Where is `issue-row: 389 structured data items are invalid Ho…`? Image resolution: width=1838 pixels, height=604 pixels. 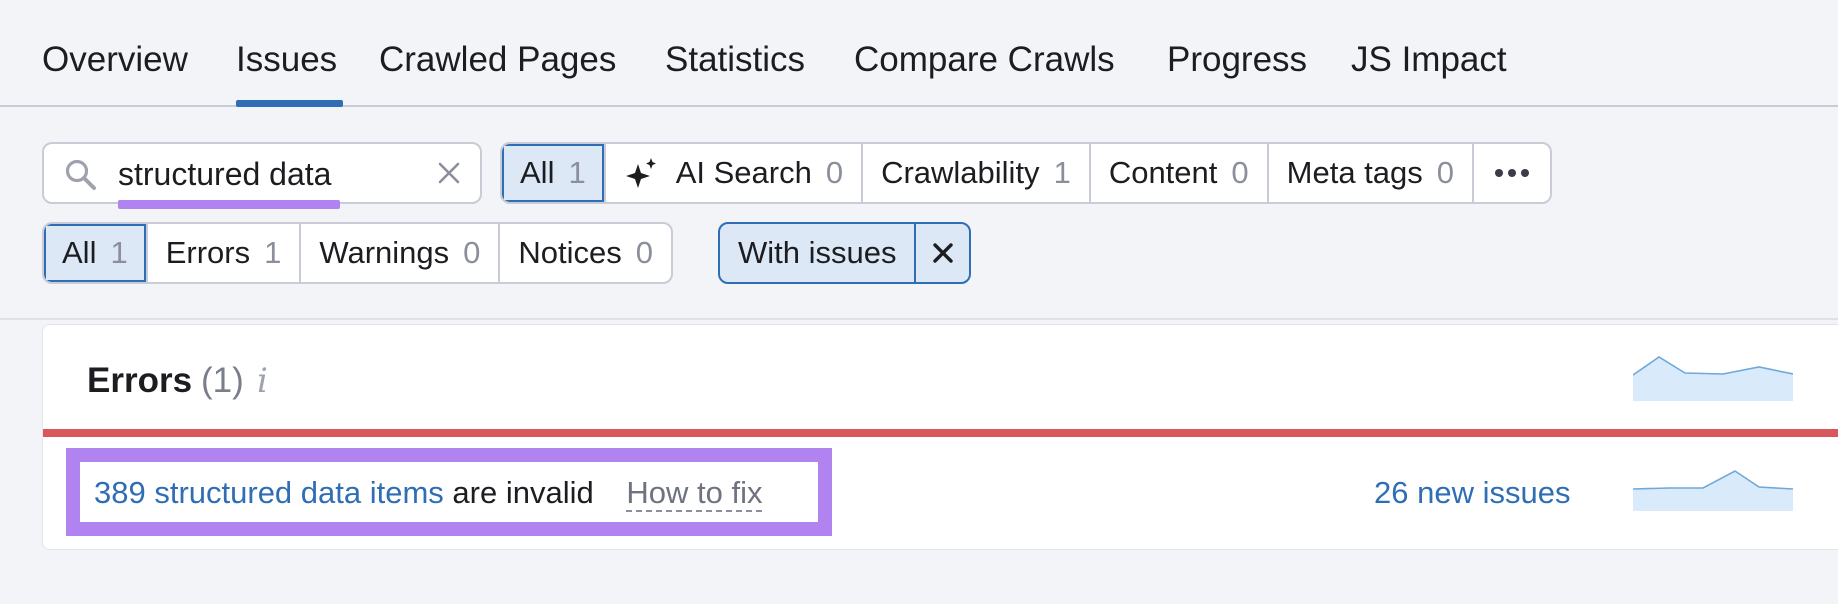
issue-row: 389 structured data items are invalid Ho… is located at coordinates (428, 493).